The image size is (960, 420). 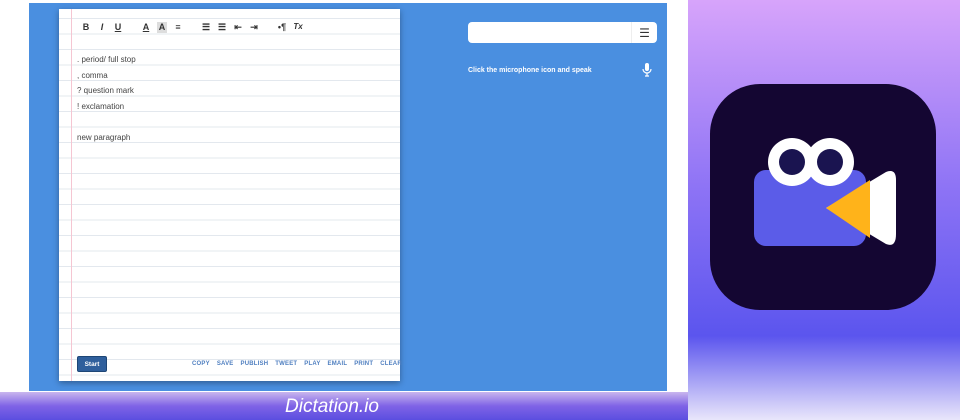 What do you see at coordinates (238, 27) in the screenshot?
I see `outdent-button: ⇤` at bounding box center [238, 27].